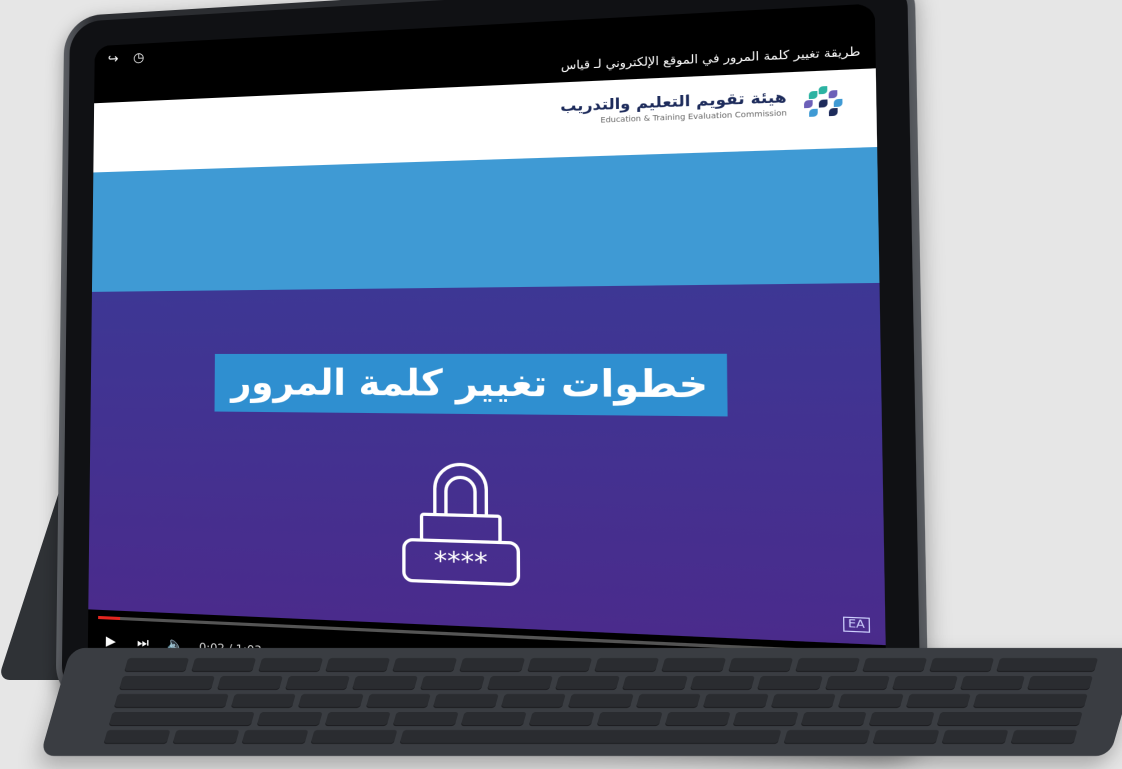  Describe the element at coordinates (824, 102) in the screenshot. I see `logo-mark-icon` at that location.